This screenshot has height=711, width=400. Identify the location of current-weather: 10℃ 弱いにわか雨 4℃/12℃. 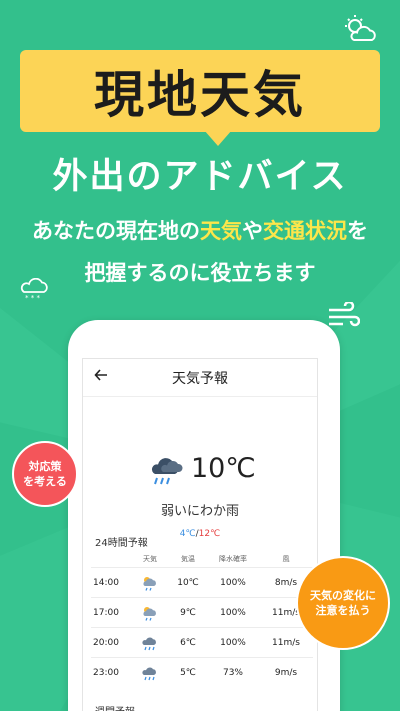
(200, 477).